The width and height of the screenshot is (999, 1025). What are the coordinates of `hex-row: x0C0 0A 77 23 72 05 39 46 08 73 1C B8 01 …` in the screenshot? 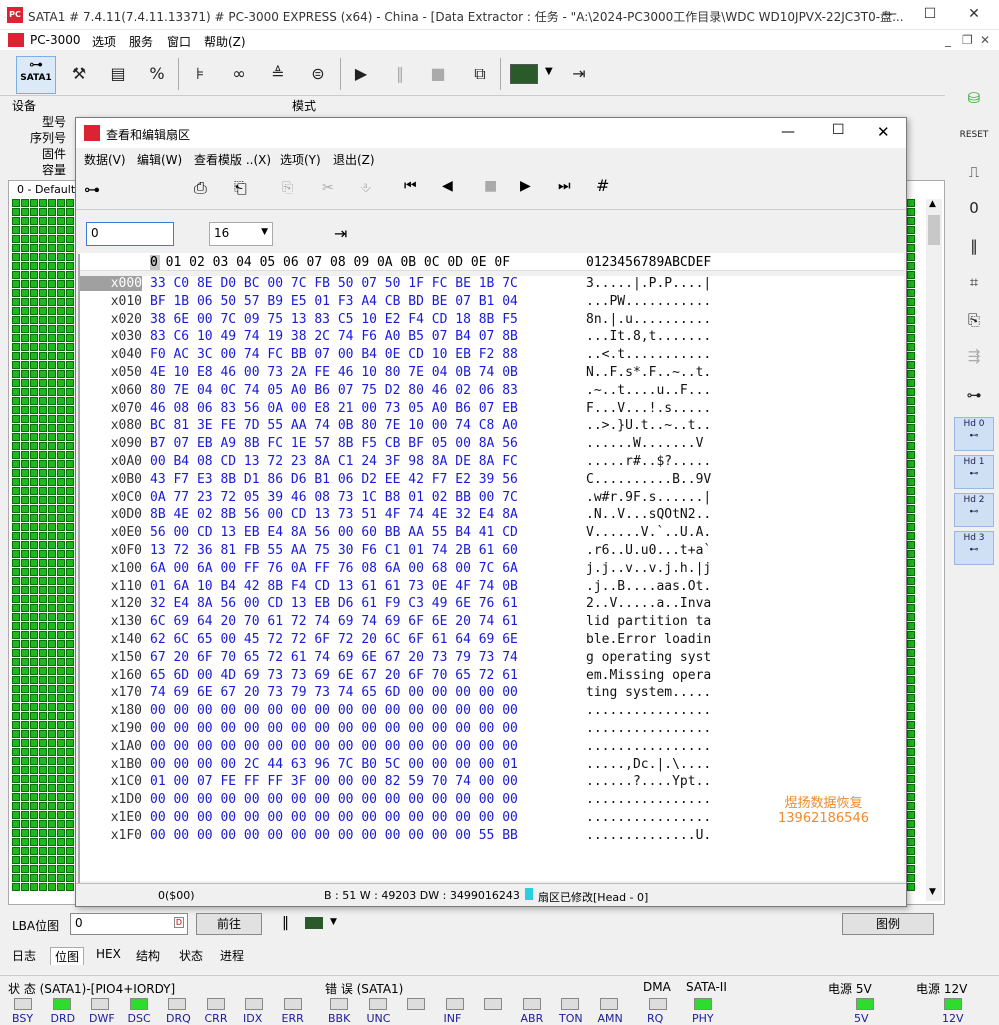 It's located at (491, 499).